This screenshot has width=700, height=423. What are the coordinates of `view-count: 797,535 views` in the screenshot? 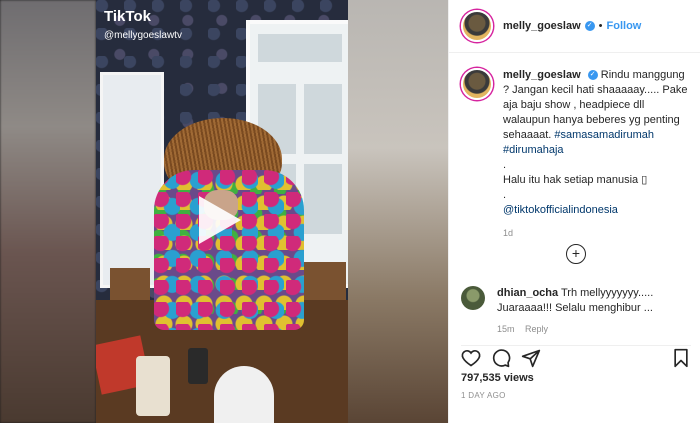 It's located at (497, 378).